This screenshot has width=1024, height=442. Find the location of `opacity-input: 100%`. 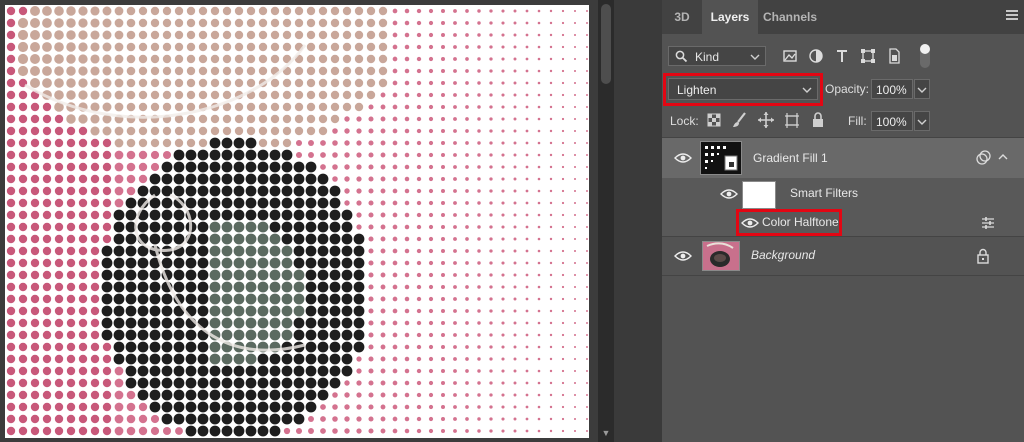

opacity-input: 100% is located at coordinates (892, 89).